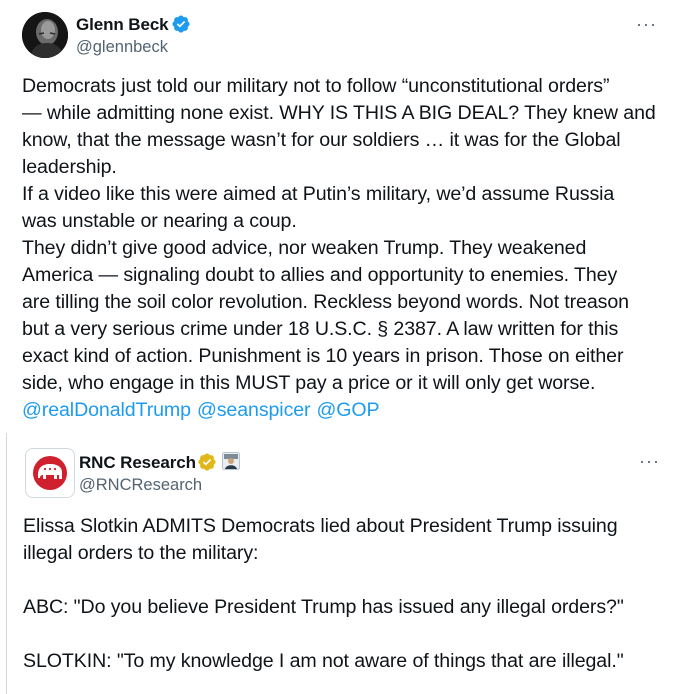  What do you see at coordinates (141, 553) in the screenshot?
I see `tweet-line: illegal orders to the military:` at bounding box center [141, 553].